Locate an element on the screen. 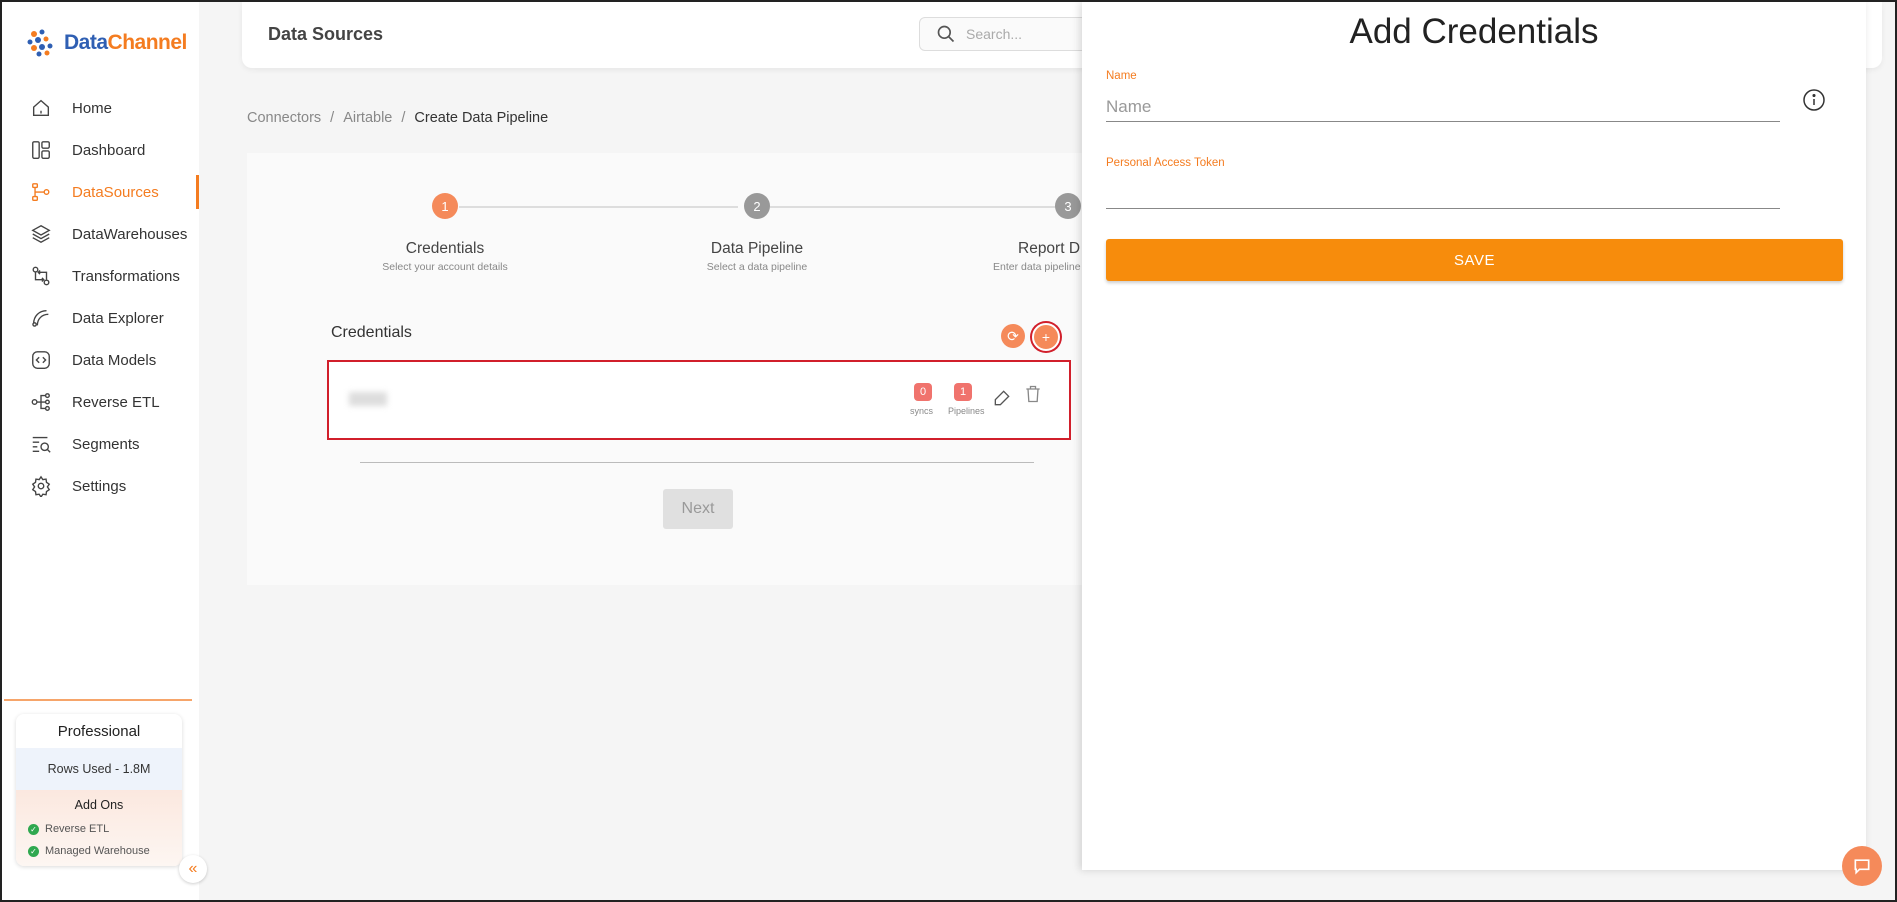 This screenshot has height=902, width=1897. token-label: Personal Access Token is located at coordinates (1165, 163).